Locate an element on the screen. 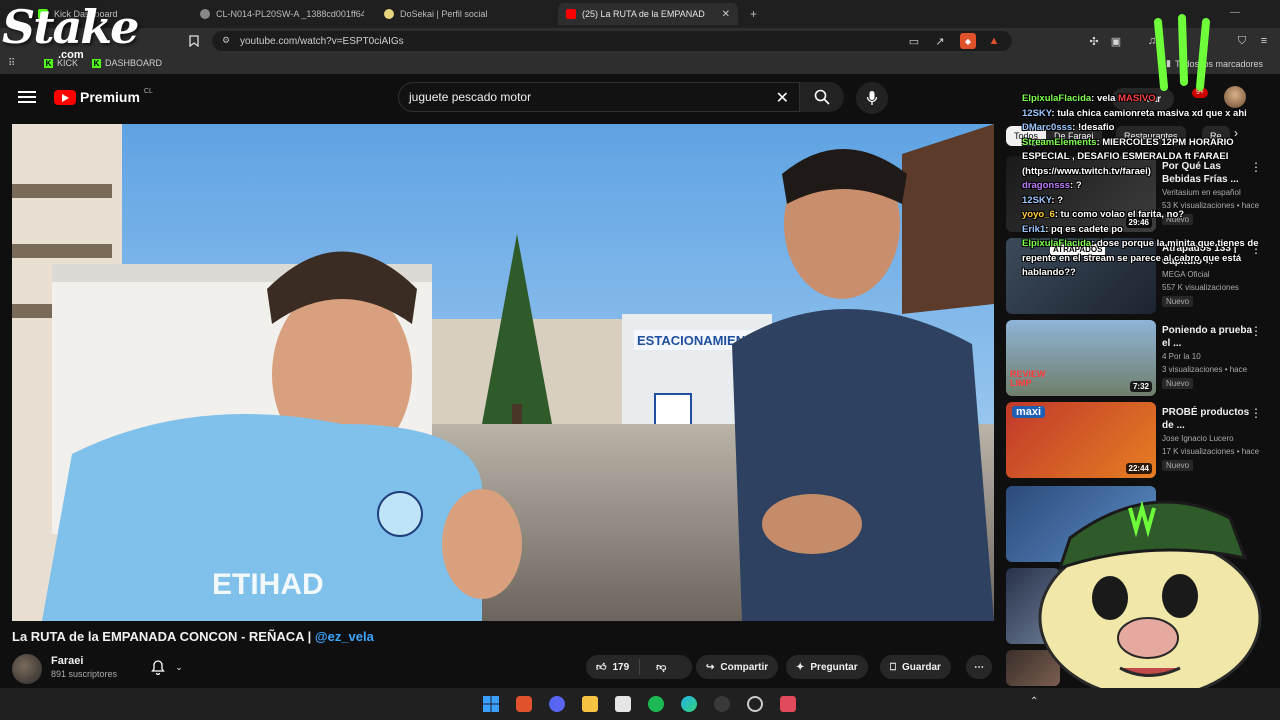 The height and width of the screenshot is (720, 1280). extensions-icon: ✣ is located at coordinates (1094, 41).